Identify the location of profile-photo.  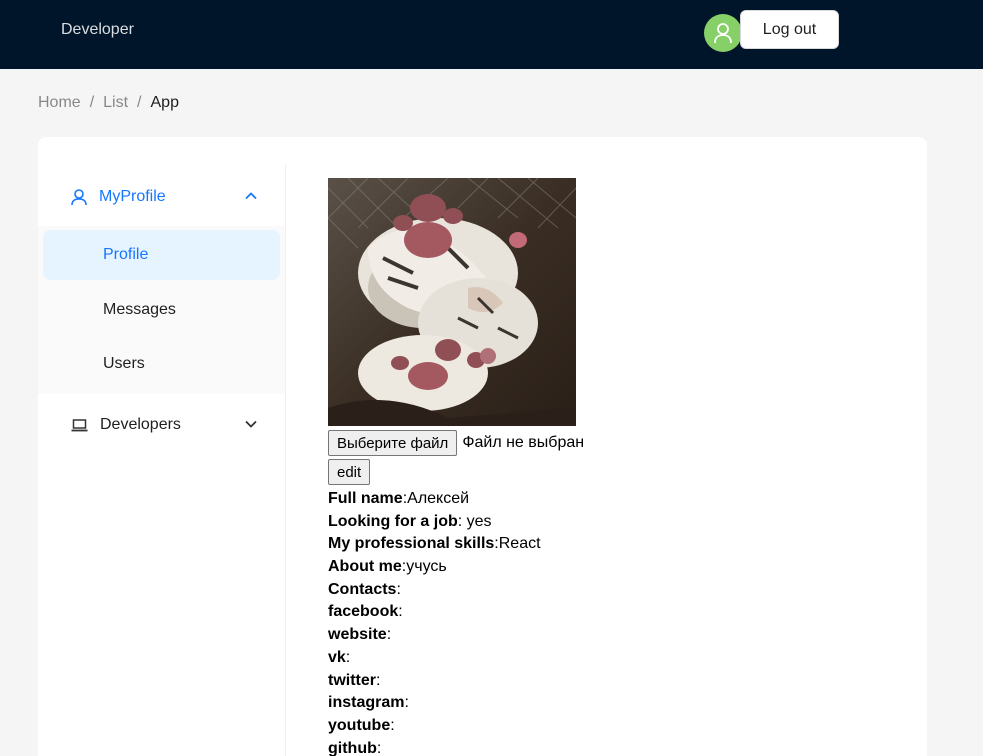
(452, 302).